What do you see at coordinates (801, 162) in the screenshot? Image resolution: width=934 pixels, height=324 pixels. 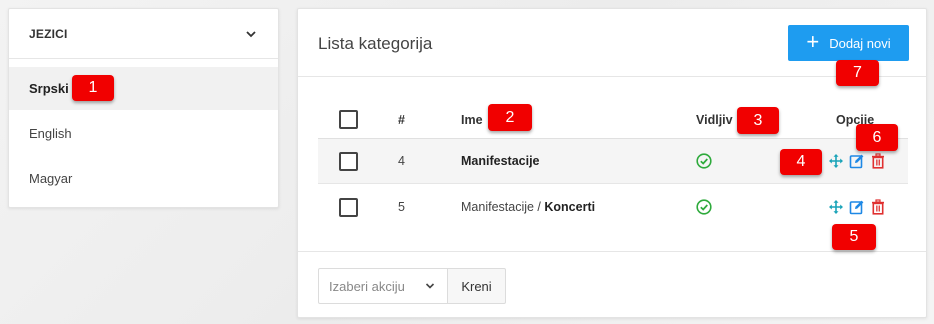 I see `marker-4: 4` at bounding box center [801, 162].